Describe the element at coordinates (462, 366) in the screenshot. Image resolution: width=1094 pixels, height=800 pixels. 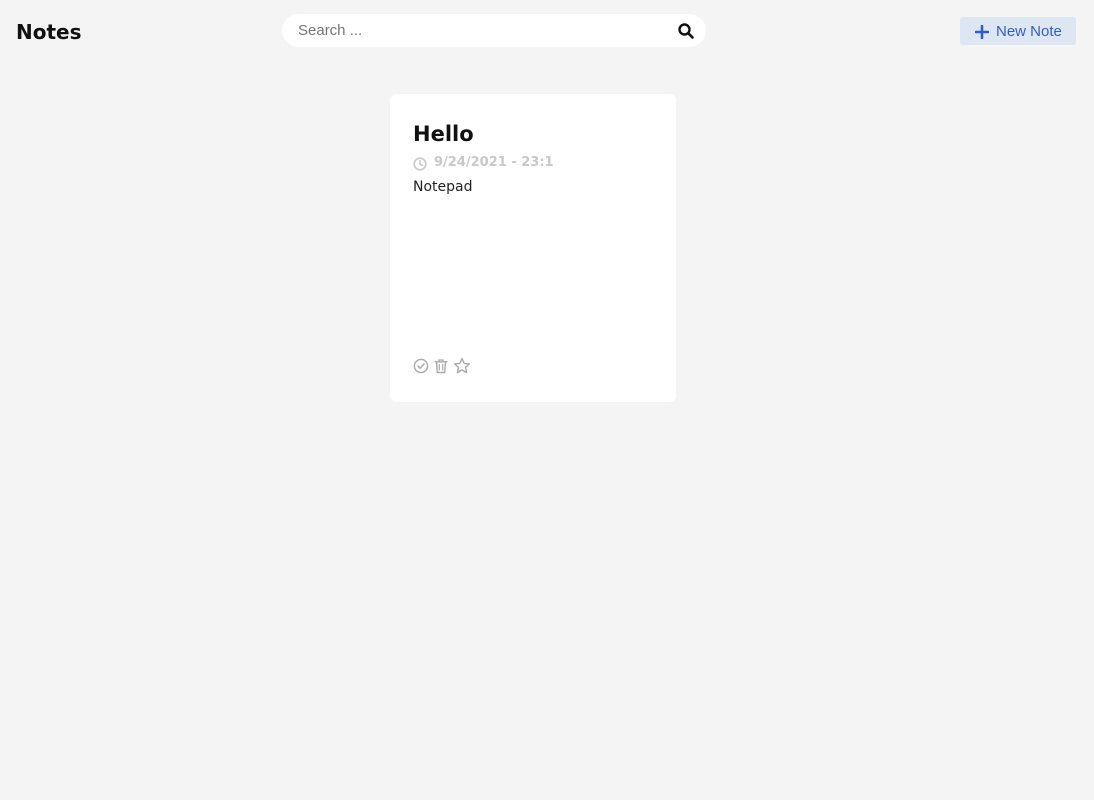
I see `star-icon` at that location.